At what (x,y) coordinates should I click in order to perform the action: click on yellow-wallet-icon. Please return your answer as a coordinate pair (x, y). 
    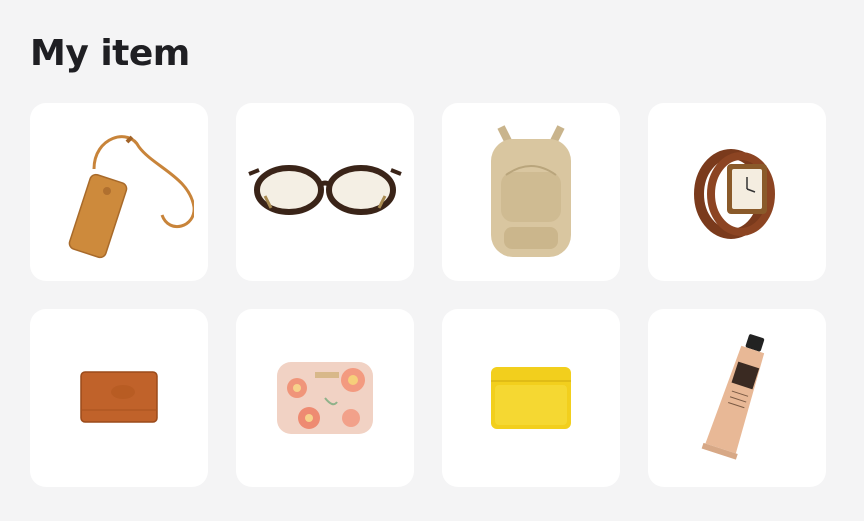
    Looking at the image, I should click on (531, 398).